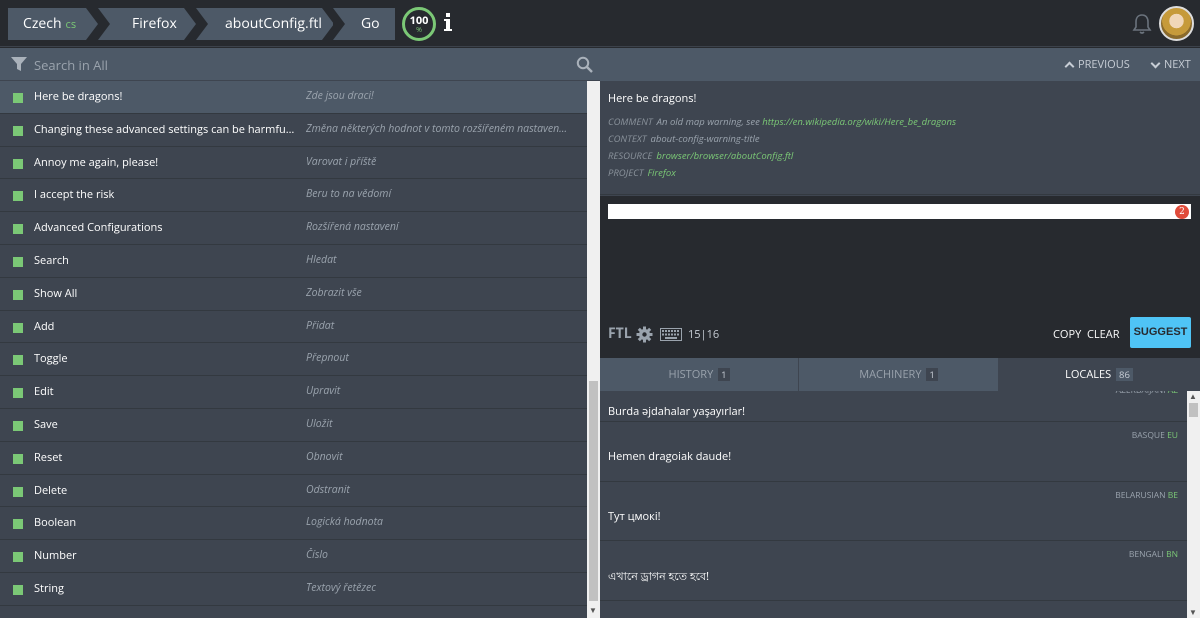 This screenshot has height=618, width=1200. Describe the element at coordinates (1182, 212) in the screenshot. I see `error-count-badge: 2` at that location.